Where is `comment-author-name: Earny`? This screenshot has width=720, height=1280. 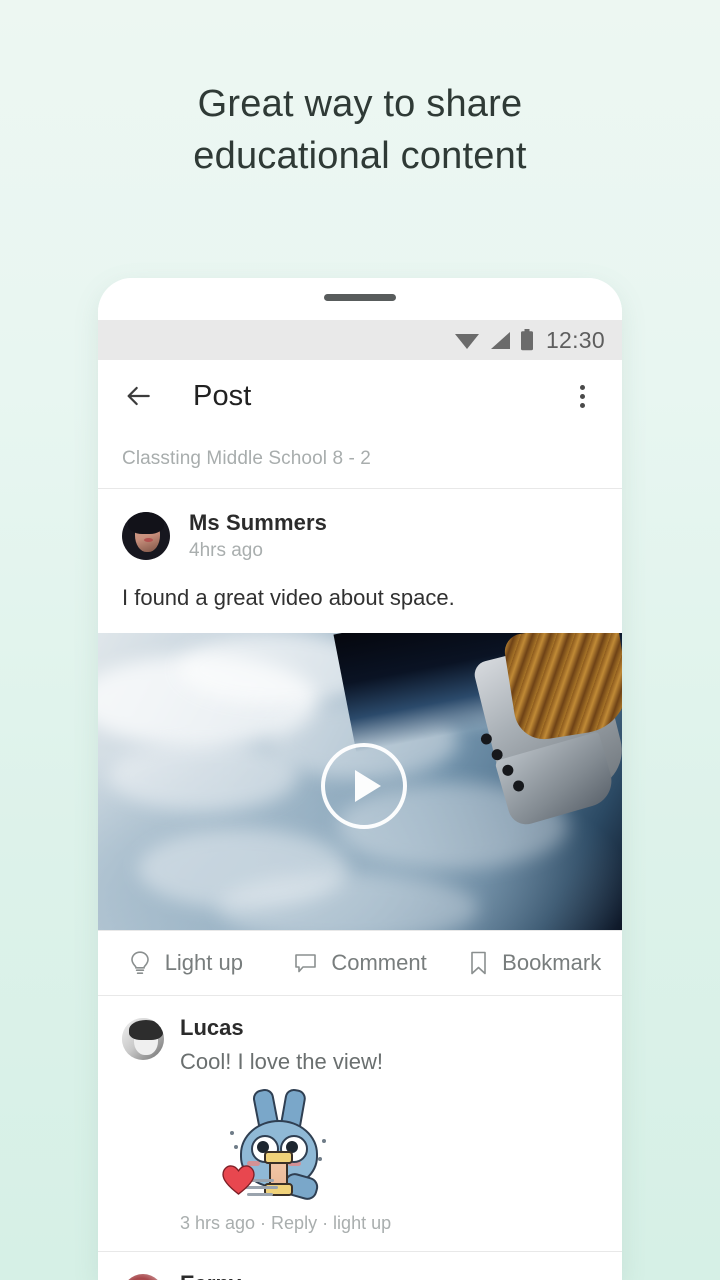 comment-author-name: Earny is located at coordinates (389, 1275).